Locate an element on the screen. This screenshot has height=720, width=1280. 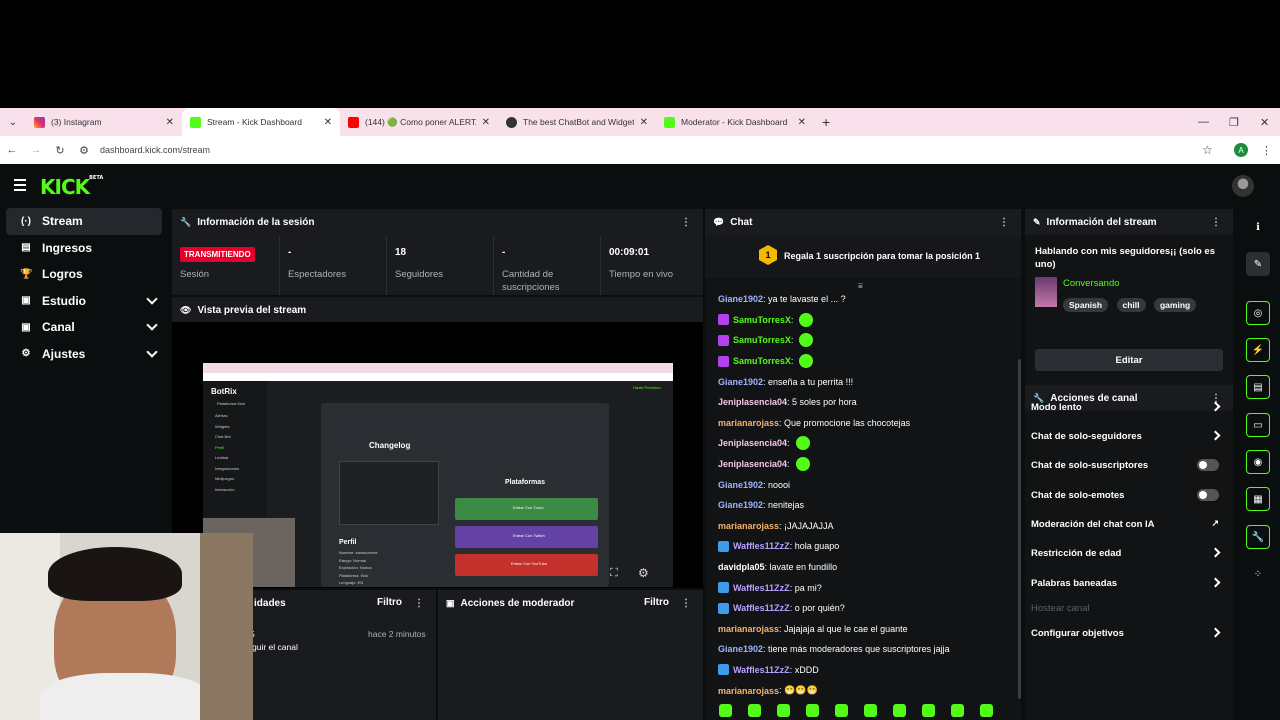
tab-instagram: (3) Instagram ✕ is located at coordinates (104, 122).